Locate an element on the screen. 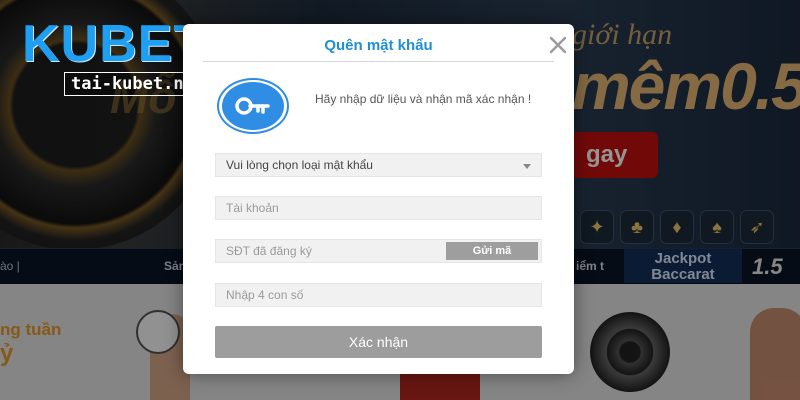 This screenshot has width=800, height=400. code-field-wrapper is located at coordinates (378, 295).